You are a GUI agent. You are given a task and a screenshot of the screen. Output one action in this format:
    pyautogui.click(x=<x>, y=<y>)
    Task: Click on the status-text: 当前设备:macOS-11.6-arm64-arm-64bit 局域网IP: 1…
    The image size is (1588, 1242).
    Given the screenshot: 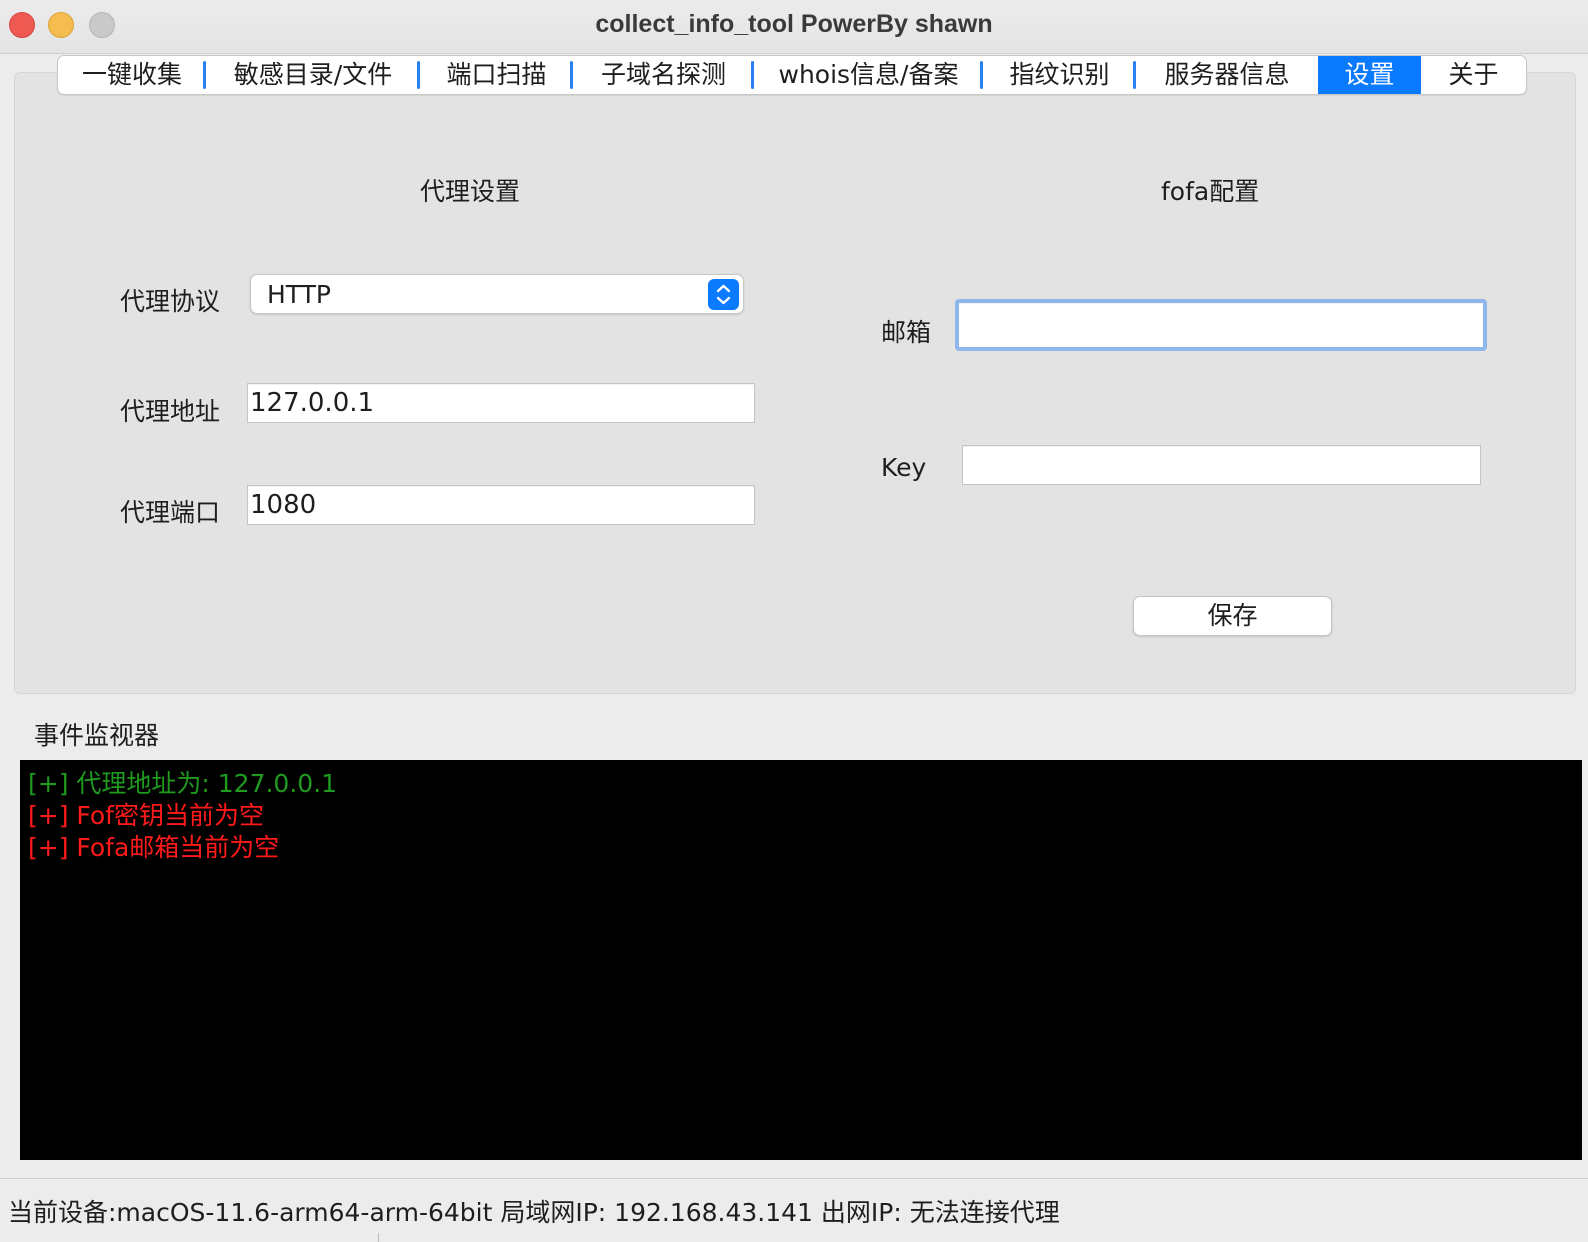 What is the action you would take?
    pyautogui.click(x=534, y=1212)
    